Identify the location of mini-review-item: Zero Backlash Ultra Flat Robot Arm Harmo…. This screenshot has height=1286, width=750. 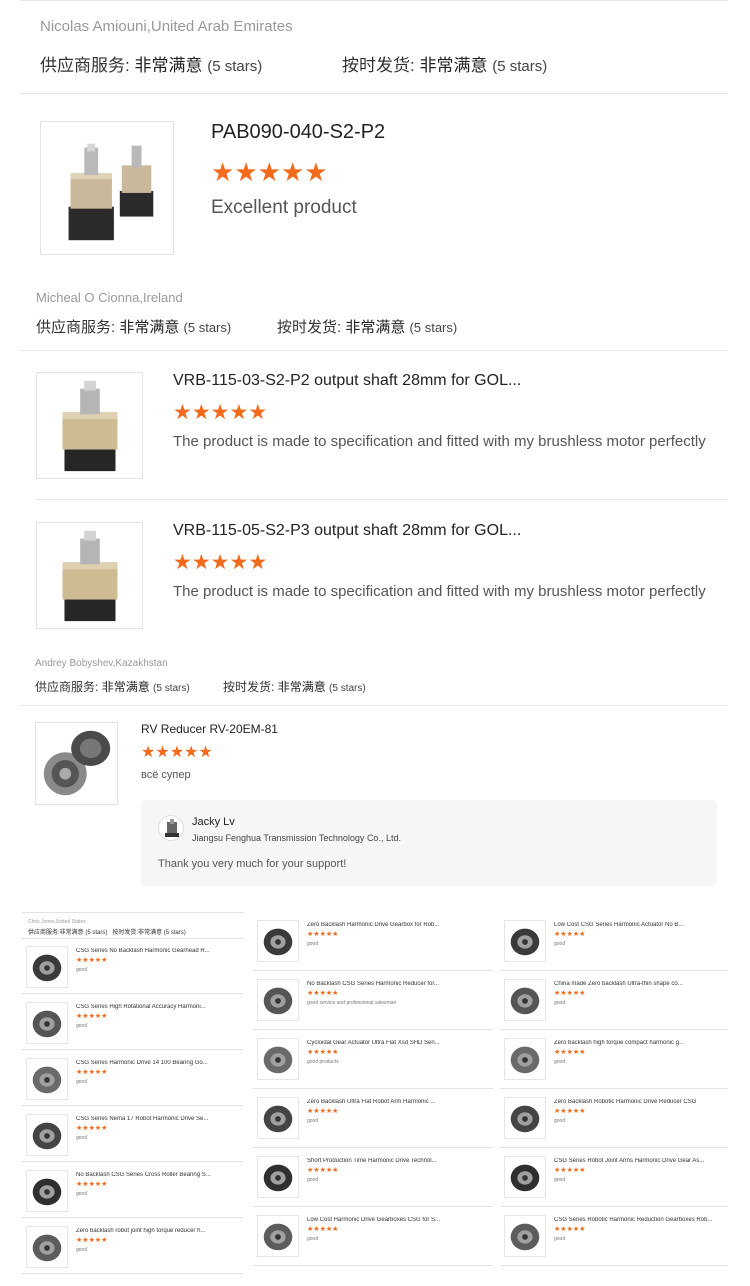
(373, 1118).